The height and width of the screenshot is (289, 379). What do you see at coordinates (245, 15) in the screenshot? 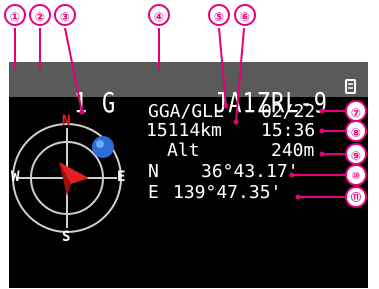
I see `callout-6: ⑥` at bounding box center [245, 15].